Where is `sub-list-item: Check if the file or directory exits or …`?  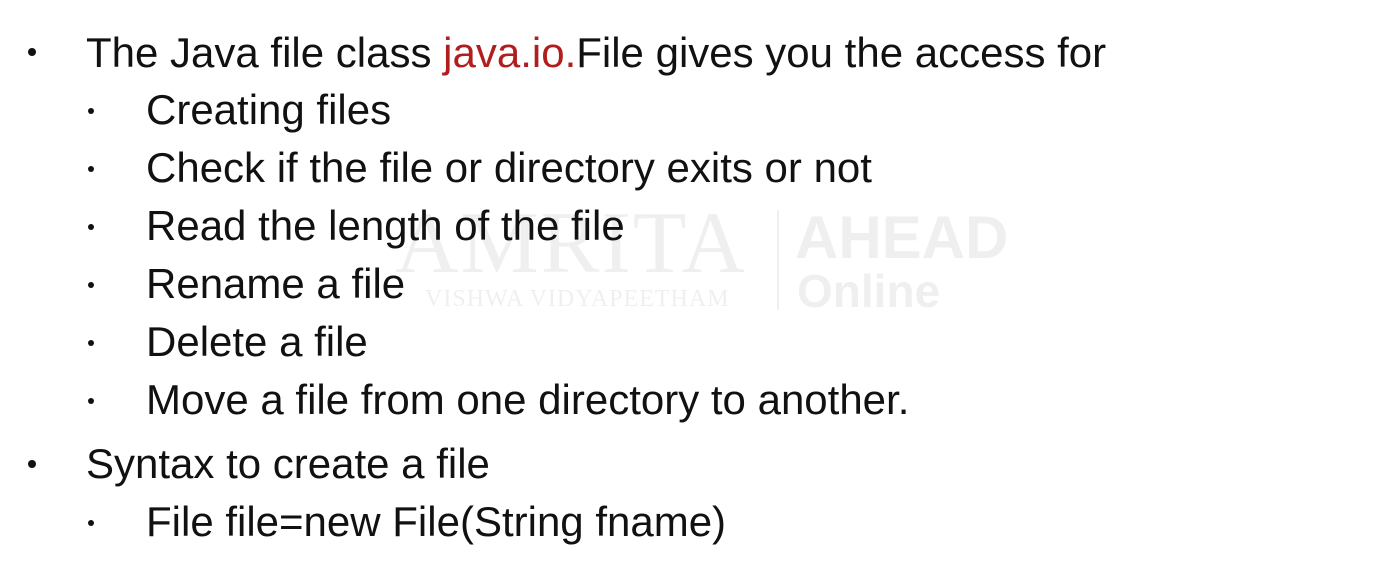
sub-list-item: Check if the file or directory exits or … is located at coordinates (509, 167).